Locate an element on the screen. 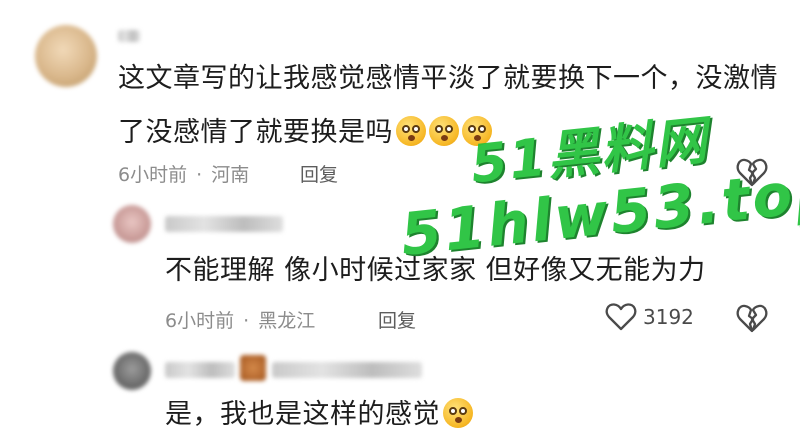  reply-location: 黑龙江 is located at coordinates (287, 321).